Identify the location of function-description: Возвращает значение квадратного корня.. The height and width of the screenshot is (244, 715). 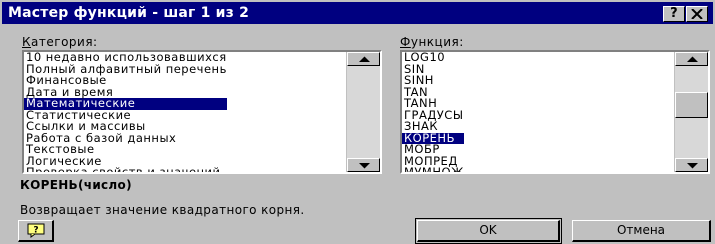
(162, 210).